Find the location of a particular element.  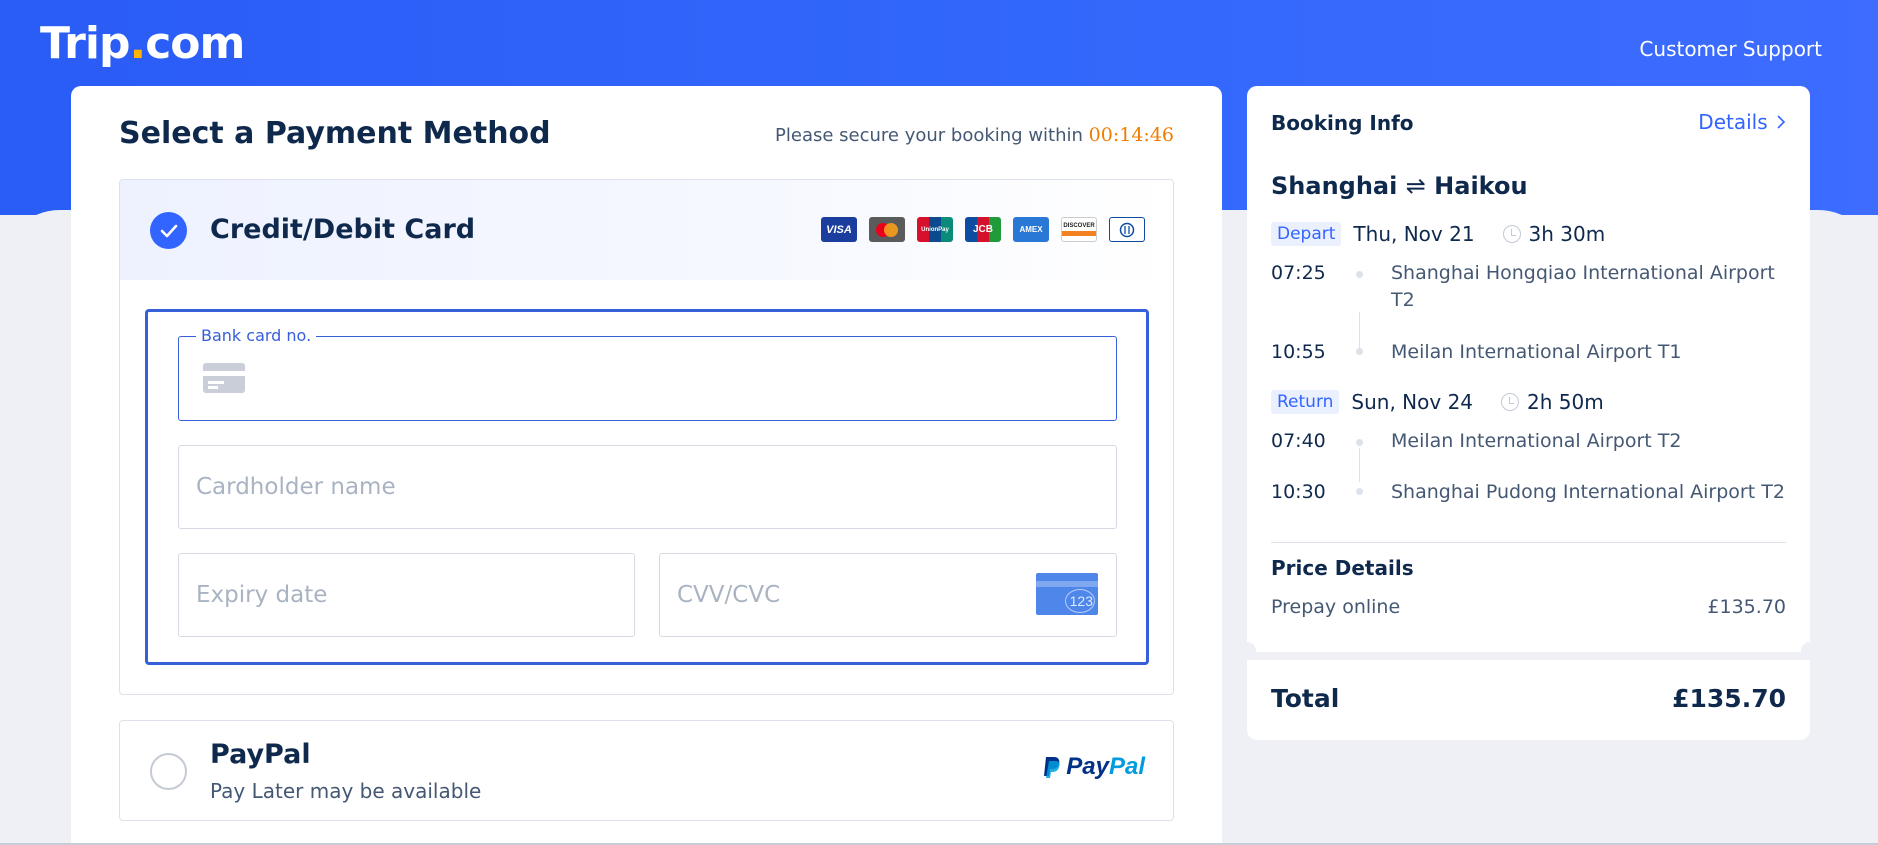

depart-arr-time: 10:55 is located at coordinates (1298, 352).